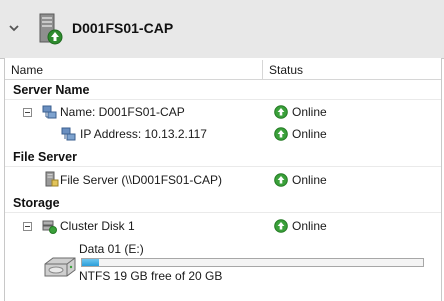  Describe the element at coordinates (68, 134) in the screenshot. I see `ip-address-icon` at that location.